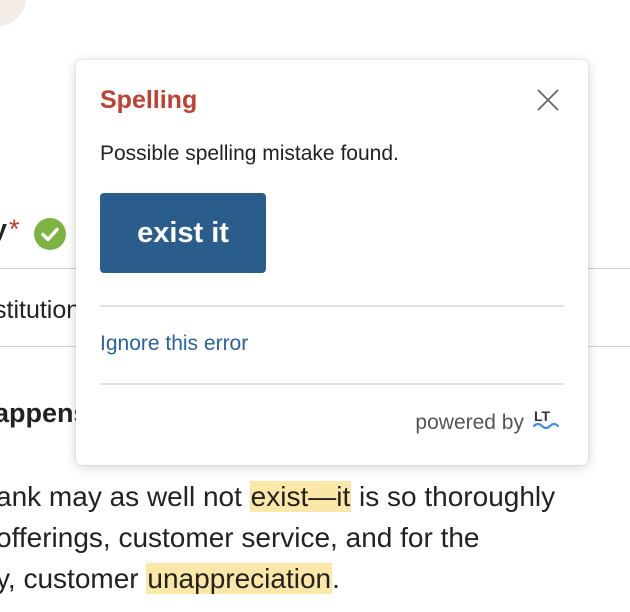 The height and width of the screenshot is (612, 630). What do you see at coordinates (3, 229) in the screenshot?
I see `field-label-text: y` at bounding box center [3, 229].